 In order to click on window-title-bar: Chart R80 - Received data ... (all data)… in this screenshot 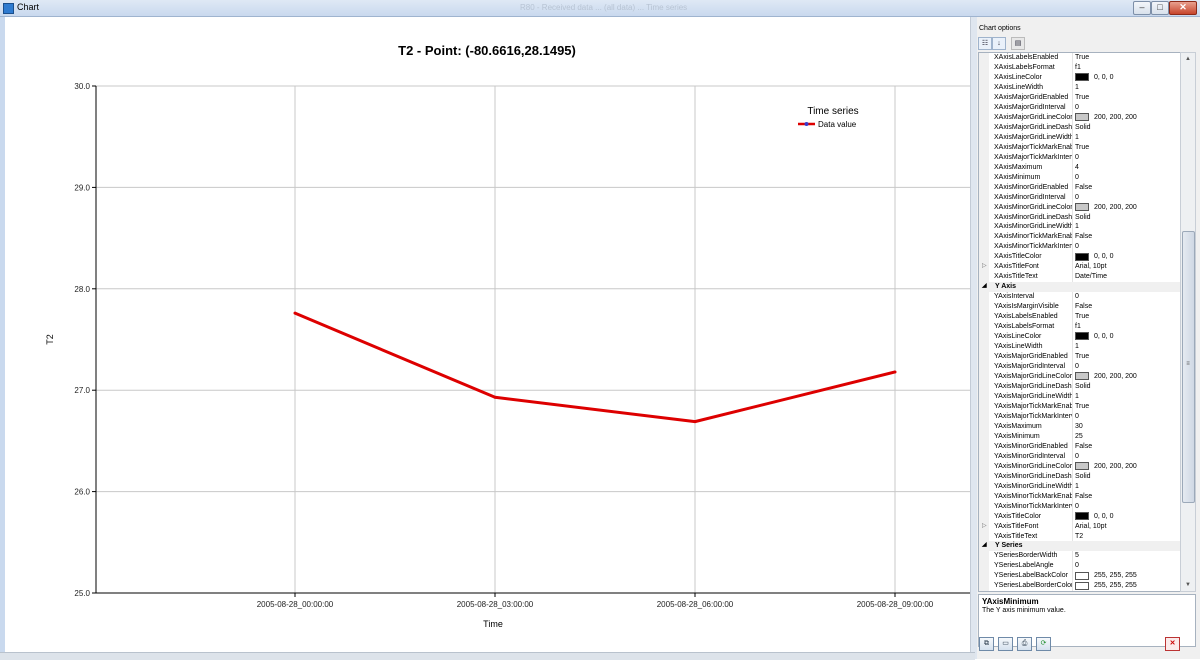, I will do `click(600, 8)`.